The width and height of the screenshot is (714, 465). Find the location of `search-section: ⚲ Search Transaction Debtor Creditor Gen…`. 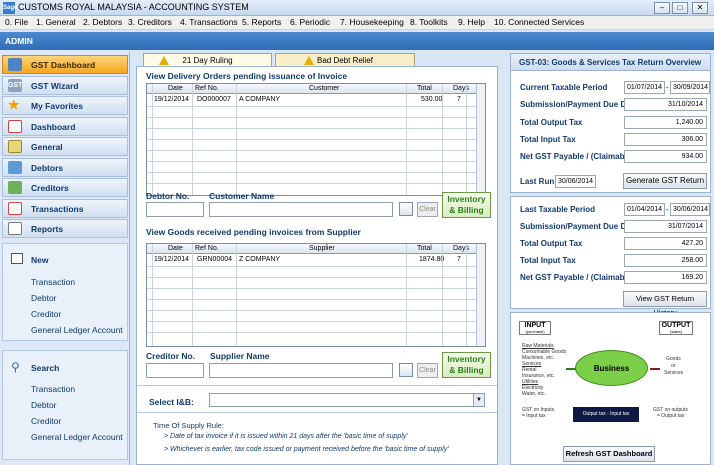

search-section: ⚲ Search Transaction Debtor Creditor Gen… is located at coordinates (65, 405).